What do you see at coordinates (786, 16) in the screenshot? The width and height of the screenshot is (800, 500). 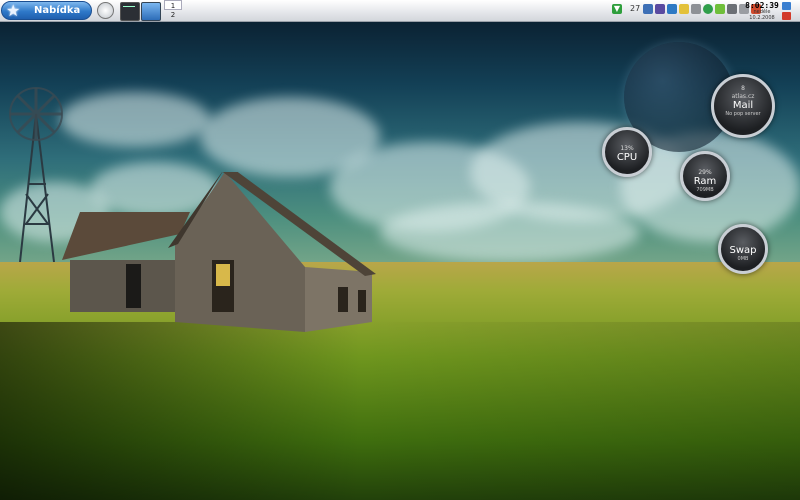 I see `power-icon` at bounding box center [786, 16].